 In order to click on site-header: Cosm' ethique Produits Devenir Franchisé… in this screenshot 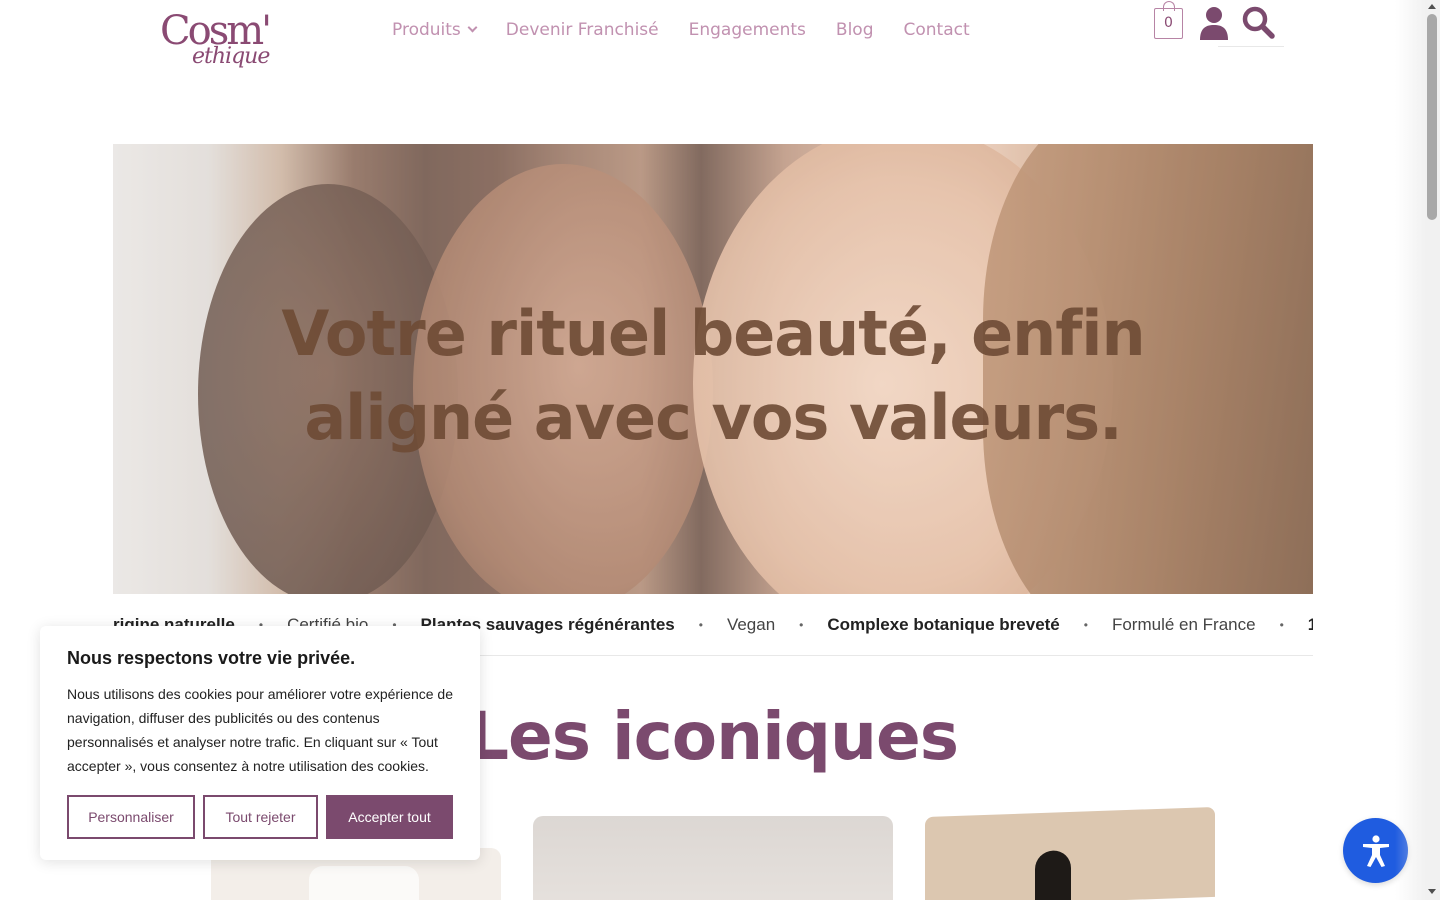, I will do `click(712, 40)`.